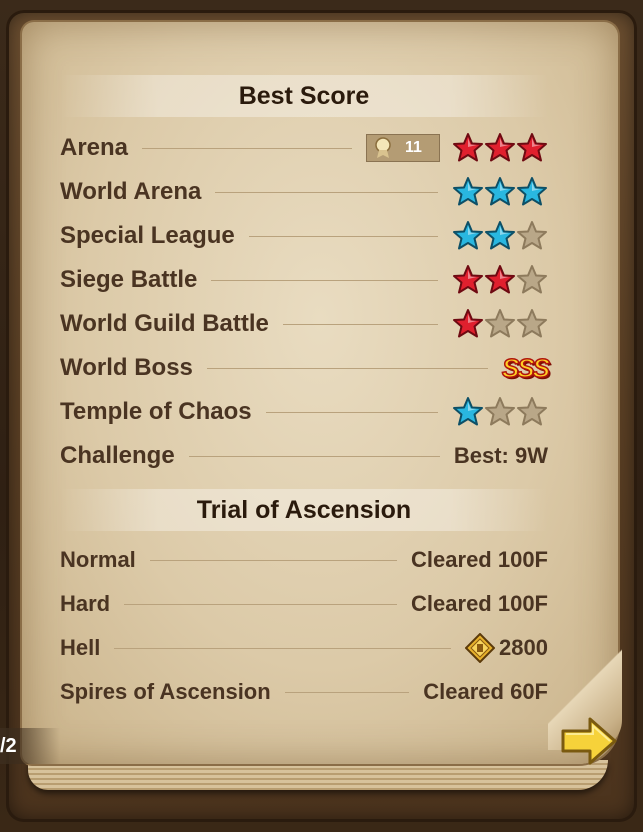 Image resolution: width=643 pixels, height=832 pixels. Describe the element at coordinates (165, 691) in the screenshot. I see `row-label: Spires of Ascension` at that location.